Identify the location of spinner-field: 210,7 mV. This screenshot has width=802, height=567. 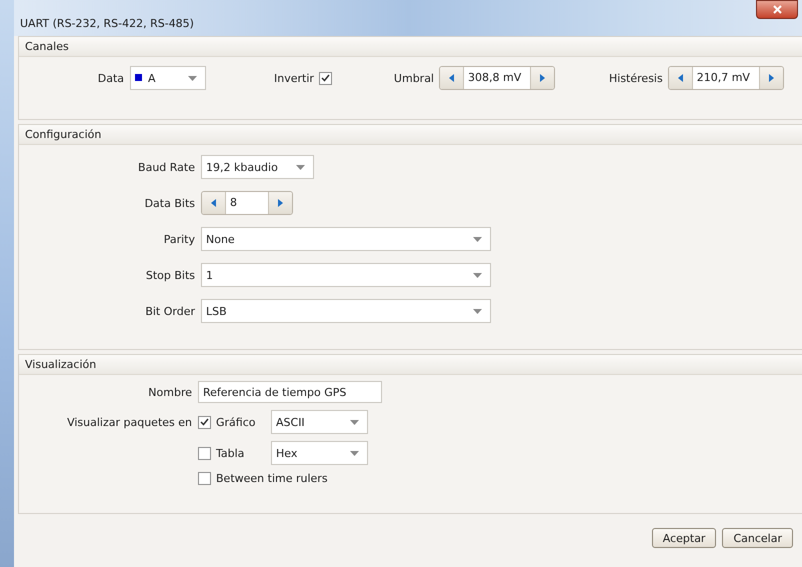
(726, 78).